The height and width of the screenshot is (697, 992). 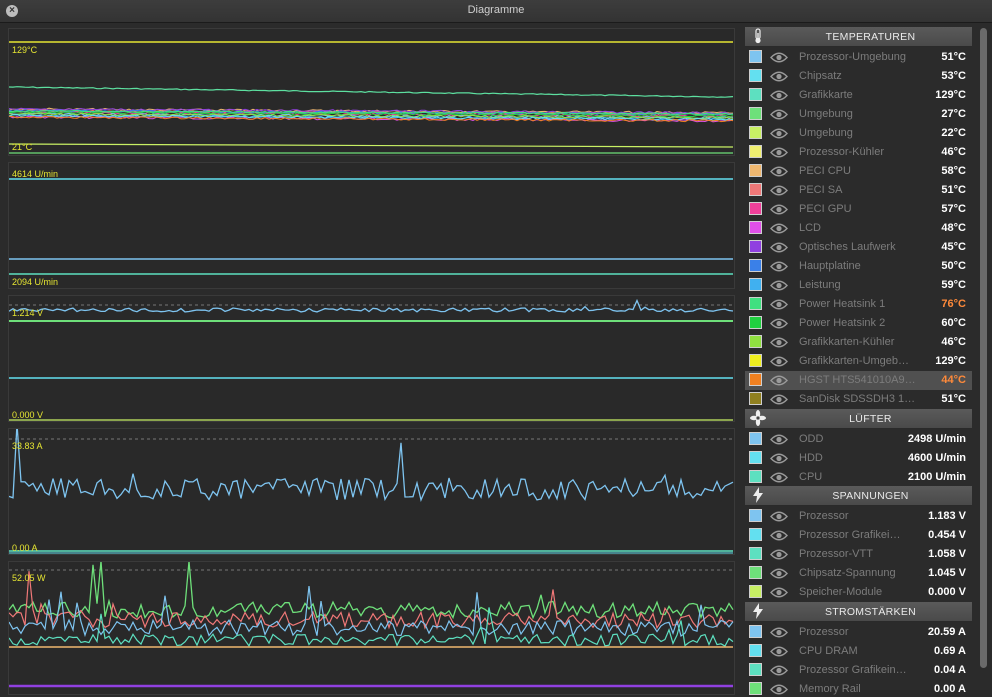 I want to click on sensor-row: PECI GPU 57°C, so click(x=858, y=209).